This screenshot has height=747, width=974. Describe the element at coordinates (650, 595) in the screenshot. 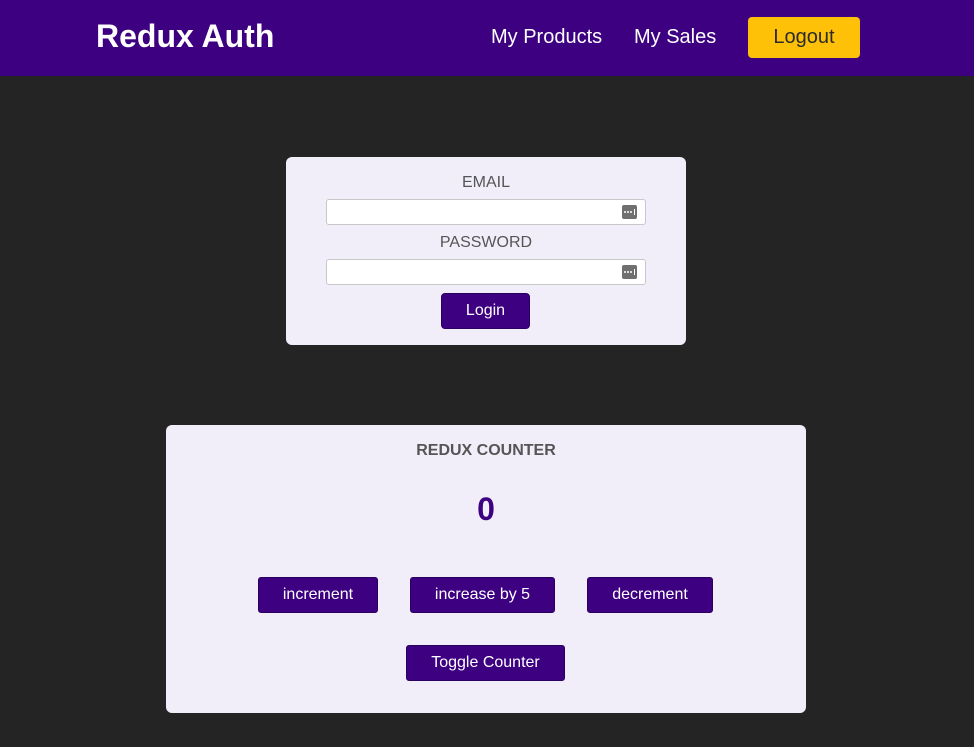

I see `decrement-button: decrement` at that location.